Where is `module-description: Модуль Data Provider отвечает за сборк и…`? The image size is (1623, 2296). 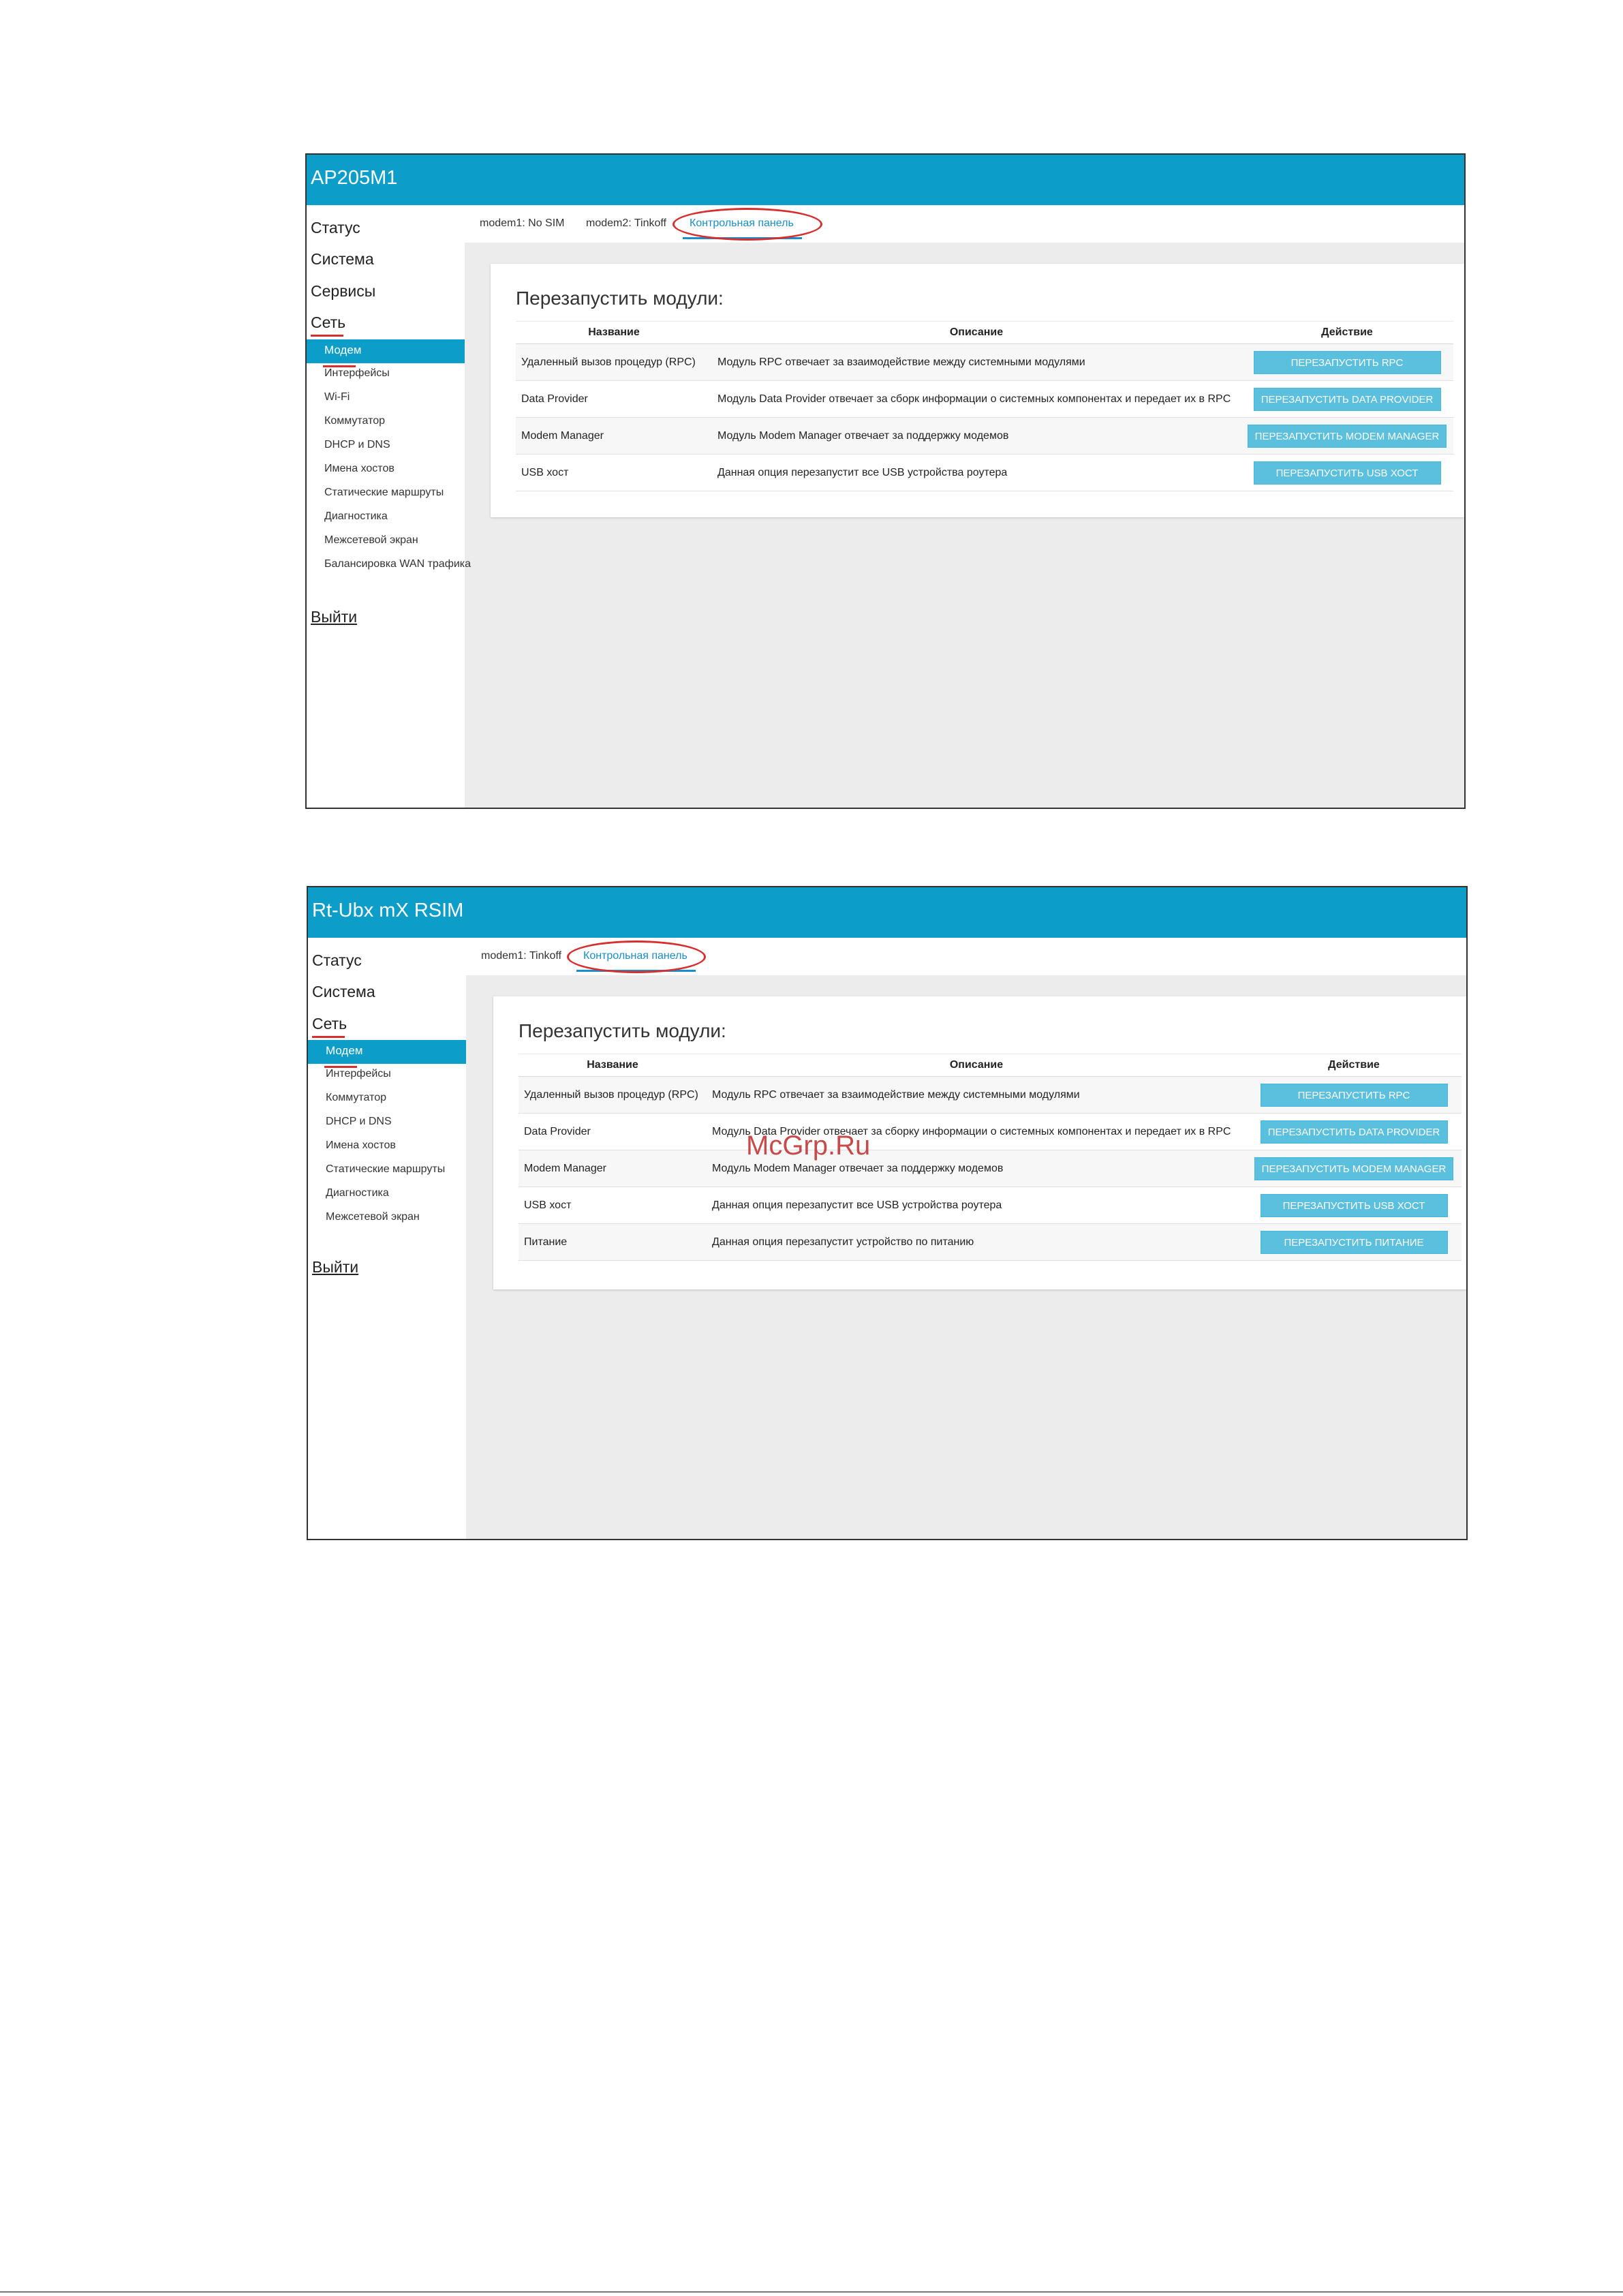
module-description: Модуль Data Provider отвечает за сборк и… is located at coordinates (976, 399).